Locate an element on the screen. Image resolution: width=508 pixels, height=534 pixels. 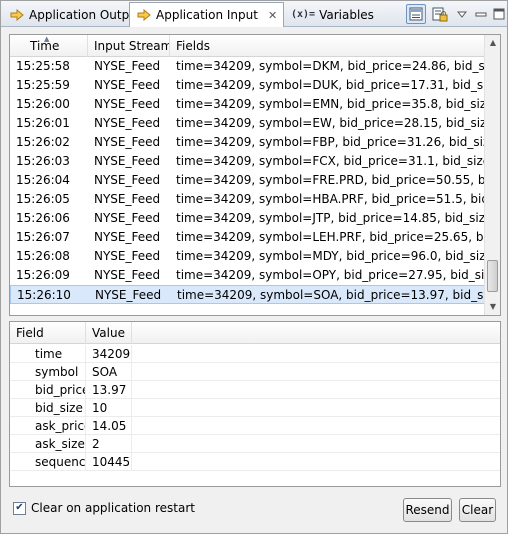
column-header-time: ▲ Time is located at coordinates (49, 46).